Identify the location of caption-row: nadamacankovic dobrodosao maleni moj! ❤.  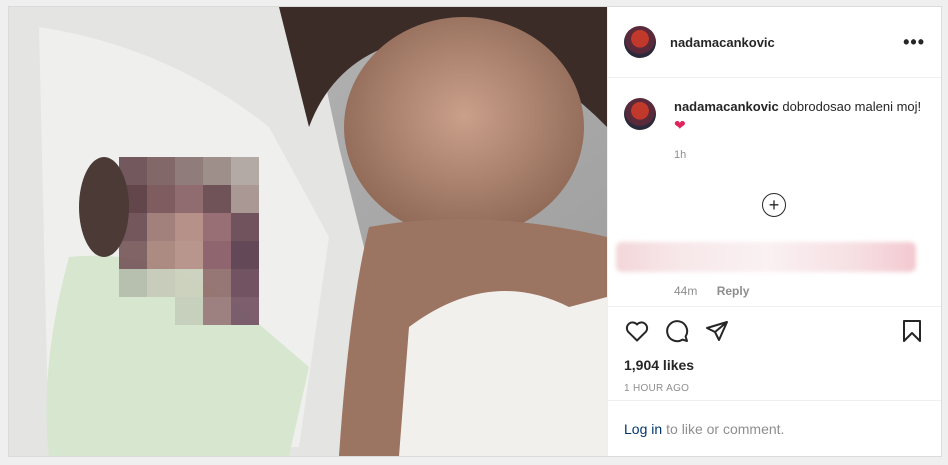
(774, 116).